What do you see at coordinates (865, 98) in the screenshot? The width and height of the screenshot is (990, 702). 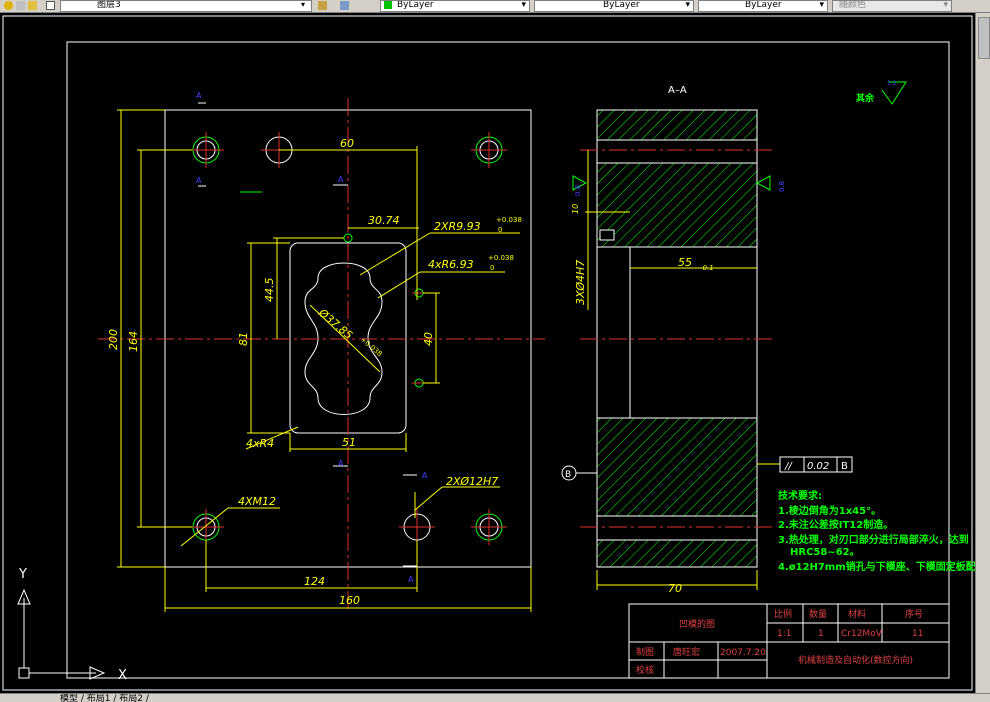 I see `rest-label: 其余` at bounding box center [865, 98].